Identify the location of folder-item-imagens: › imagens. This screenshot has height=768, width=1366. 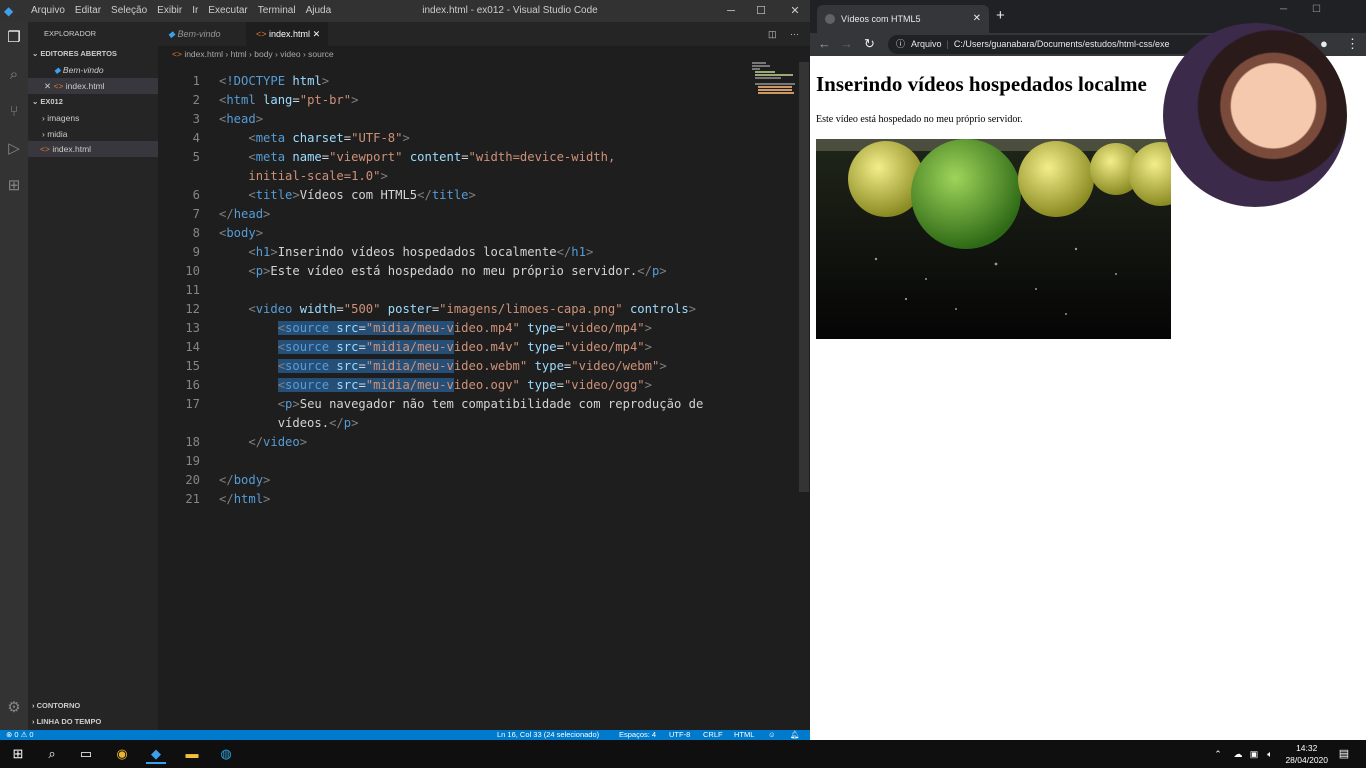
(93, 118).